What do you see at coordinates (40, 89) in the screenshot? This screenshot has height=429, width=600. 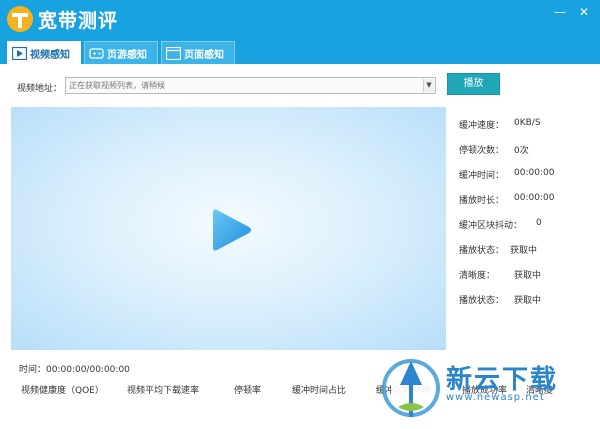 I see `video-url-label: 视频地址：` at bounding box center [40, 89].